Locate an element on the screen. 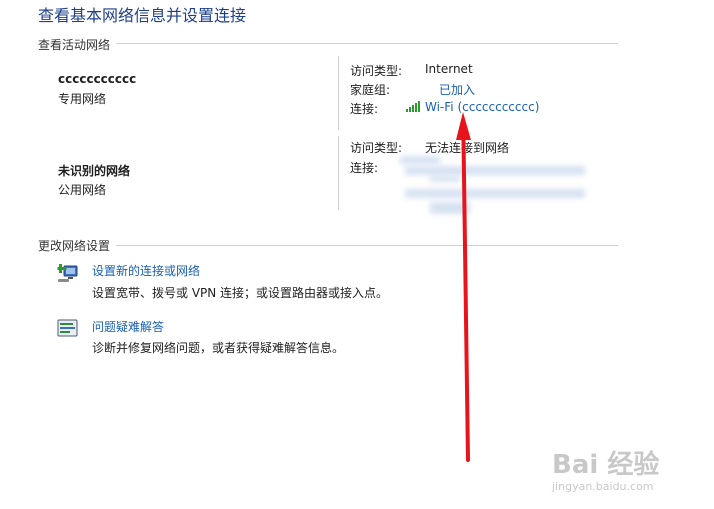 The width and height of the screenshot is (714, 509). watermark-url: jingyan.baidu.com is located at coordinates (603, 486).